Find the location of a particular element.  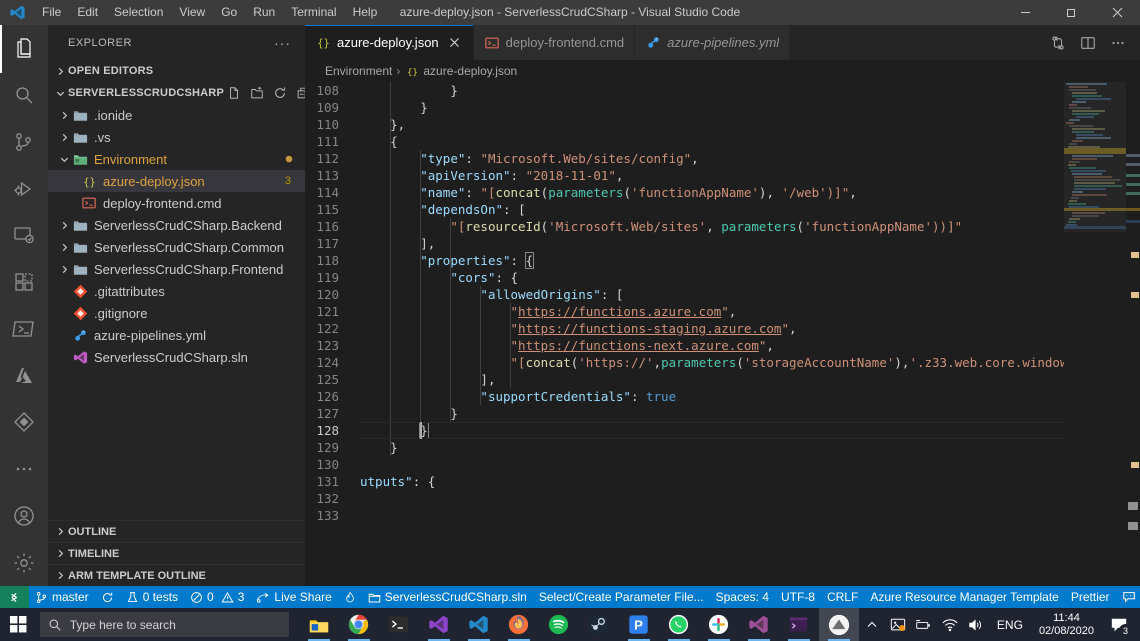

activity-more-actions-icon is located at coordinates (24, 469).